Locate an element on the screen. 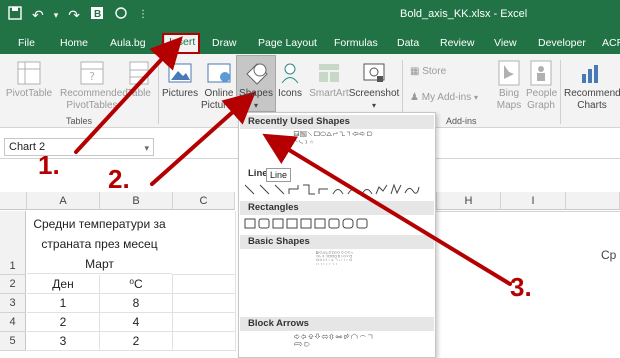  shapes-icon is located at coordinates (257, 74).